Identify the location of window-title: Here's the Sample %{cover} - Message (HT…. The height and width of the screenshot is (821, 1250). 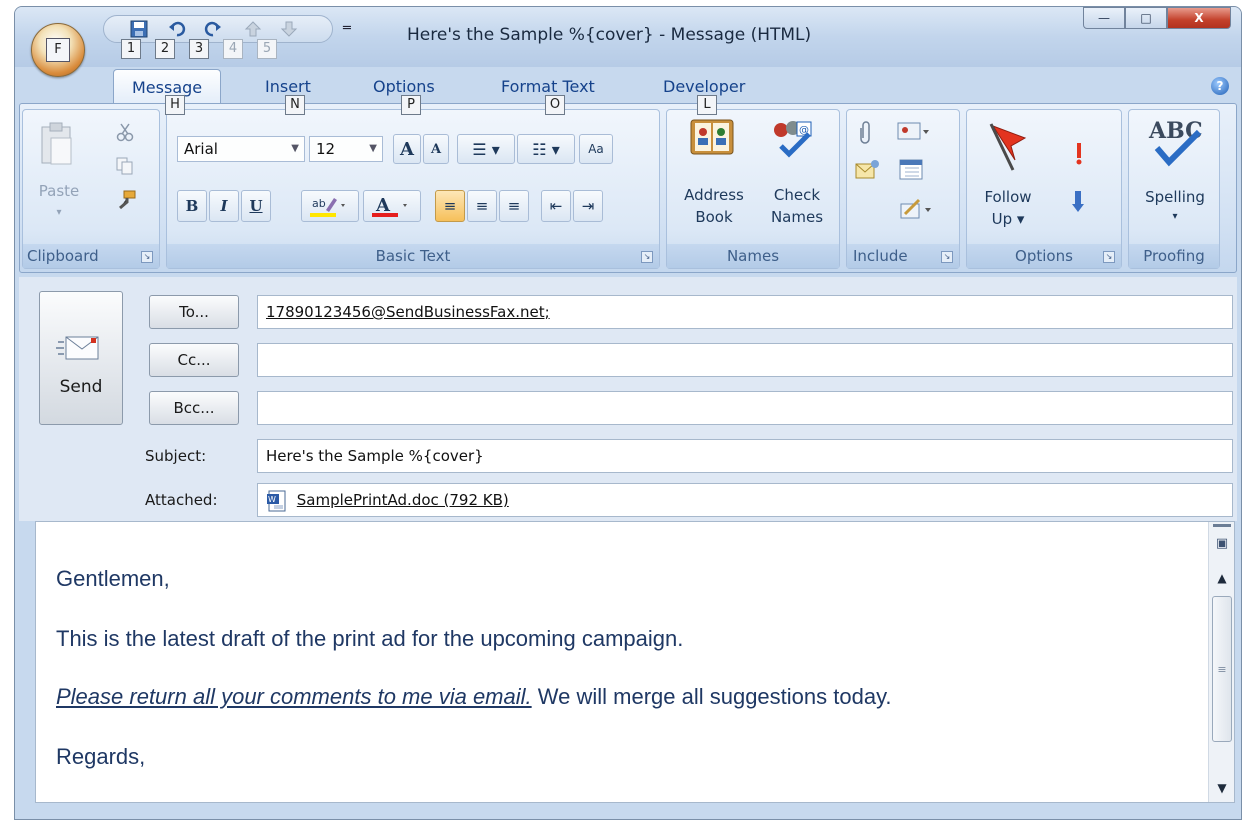
(609, 35).